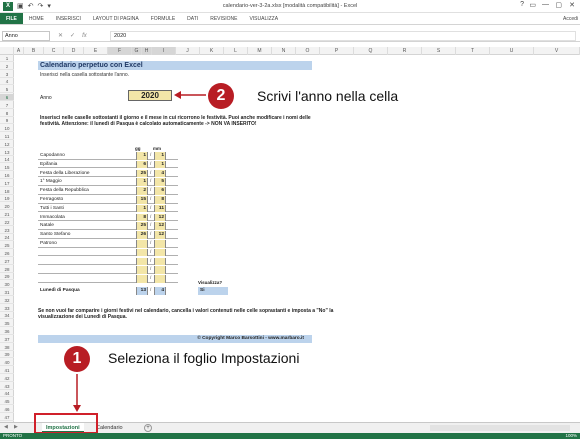  Describe the element at coordinates (160, 173) in the screenshot. I see `holiday-mm-cell: 4` at that location.